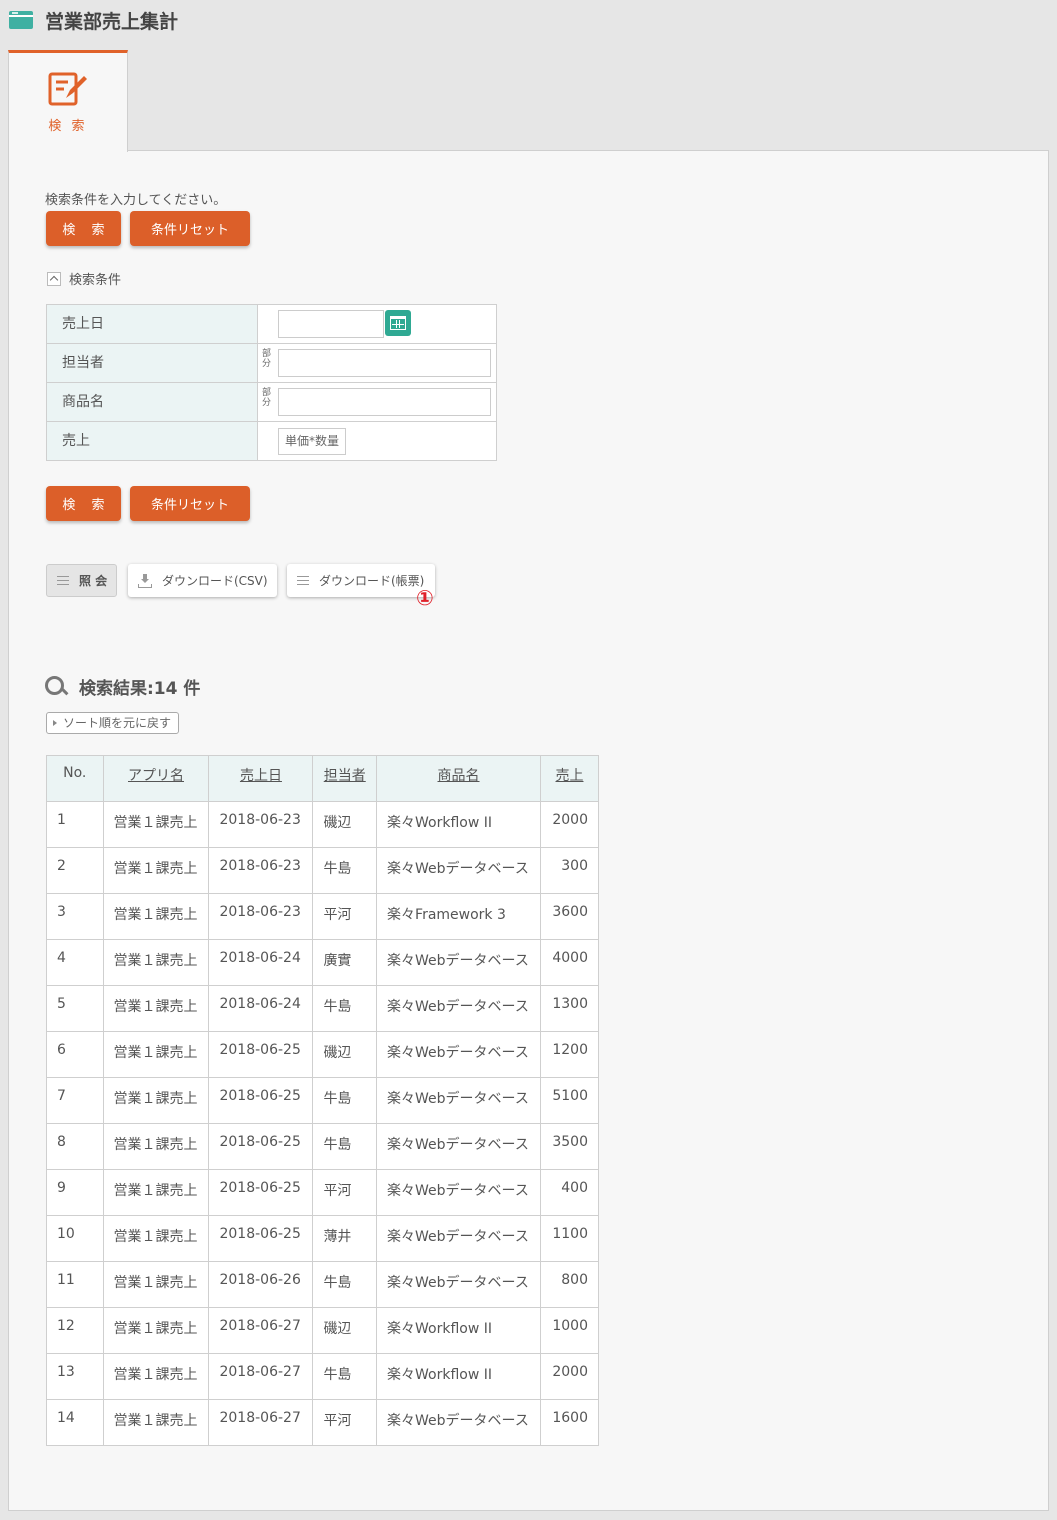 This screenshot has width=1057, height=1520. I want to click on table-row: 2 営業１課売上 2018-06-23 牛島 楽々Webデータベース 300, so click(322, 870).